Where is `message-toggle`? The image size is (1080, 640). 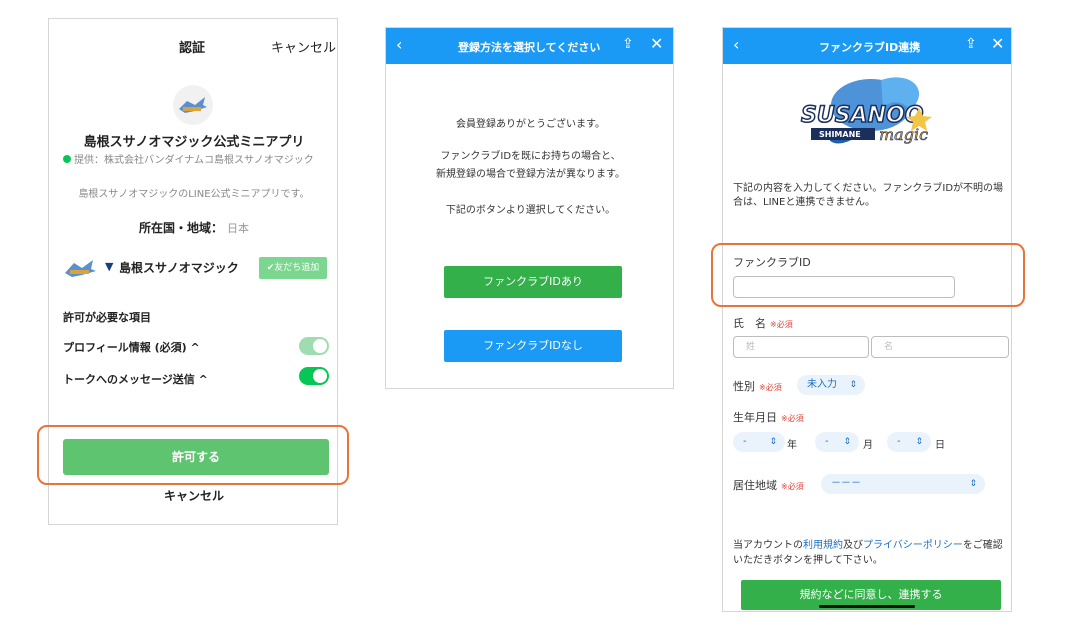 message-toggle is located at coordinates (314, 376).